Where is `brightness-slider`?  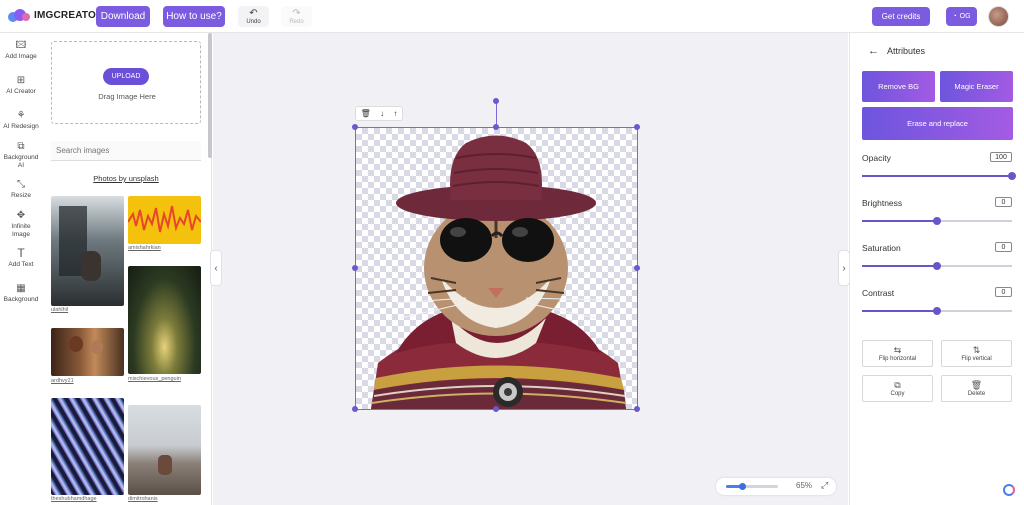
brightness-slider is located at coordinates (937, 221).